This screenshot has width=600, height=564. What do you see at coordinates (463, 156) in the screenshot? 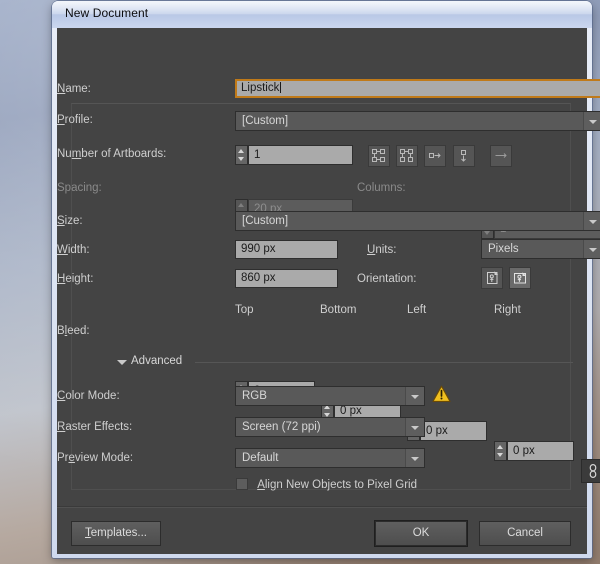
I see `arrange-by-column-icon` at bounding box center [463, 156].